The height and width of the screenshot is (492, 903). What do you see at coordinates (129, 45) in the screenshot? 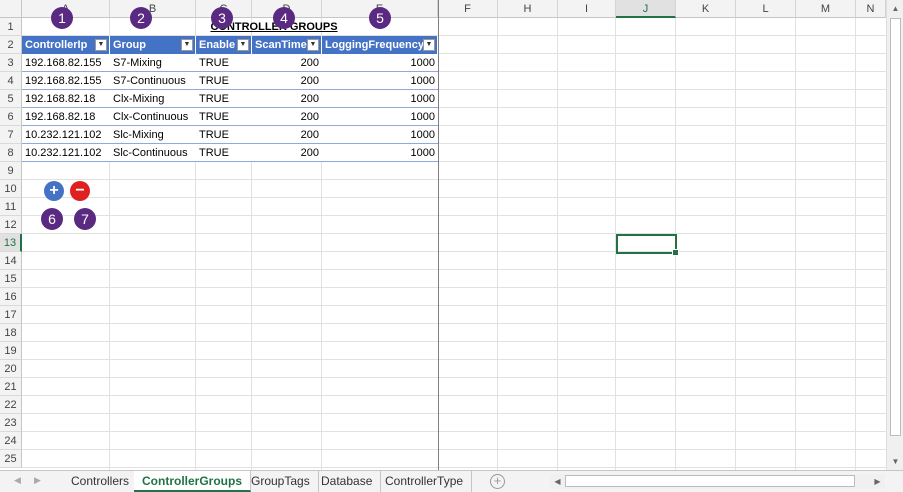
I see `table-header-label: Group` at bounding box center [129, 45].